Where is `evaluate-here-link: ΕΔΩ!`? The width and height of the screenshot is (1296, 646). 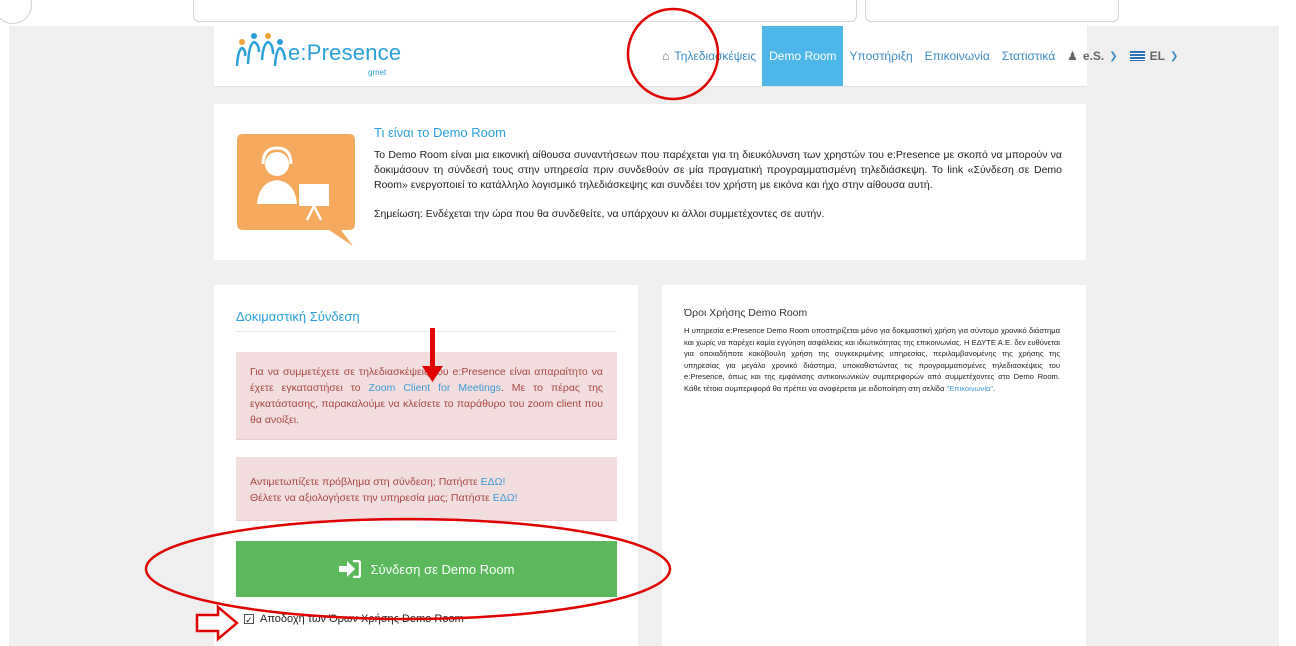 evaluate-here-link: ΕΔΩ! is located at coordinates (505, 498).